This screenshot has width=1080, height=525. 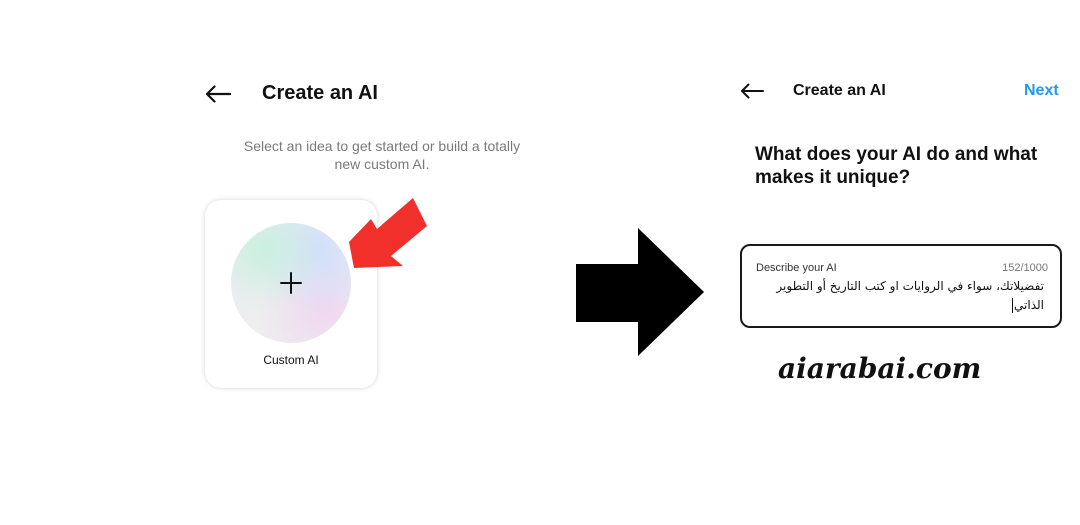 I want to click on watermark: aiarabai.com, so click(x=880, y=368).